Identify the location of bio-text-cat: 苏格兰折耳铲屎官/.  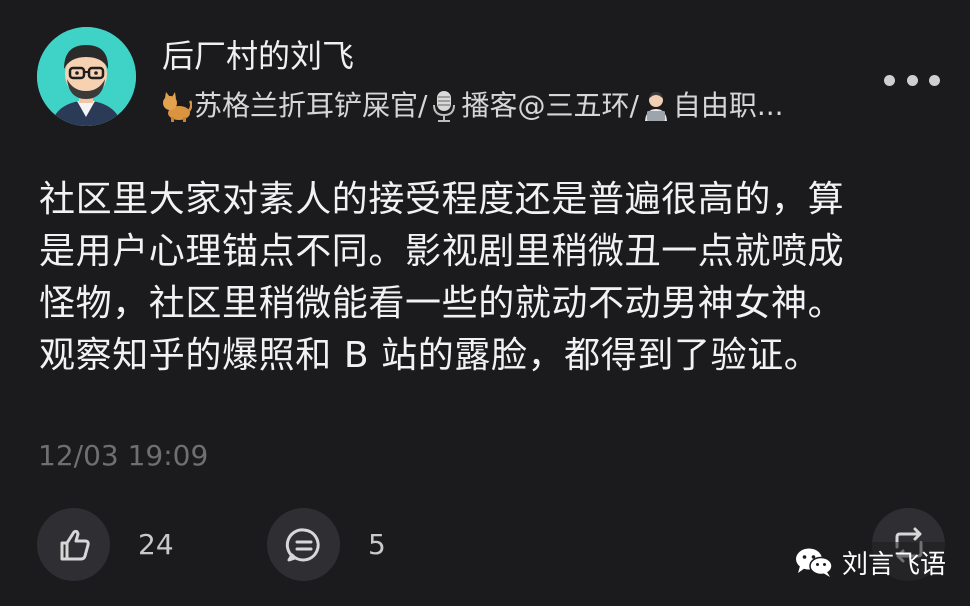
(311, 105).